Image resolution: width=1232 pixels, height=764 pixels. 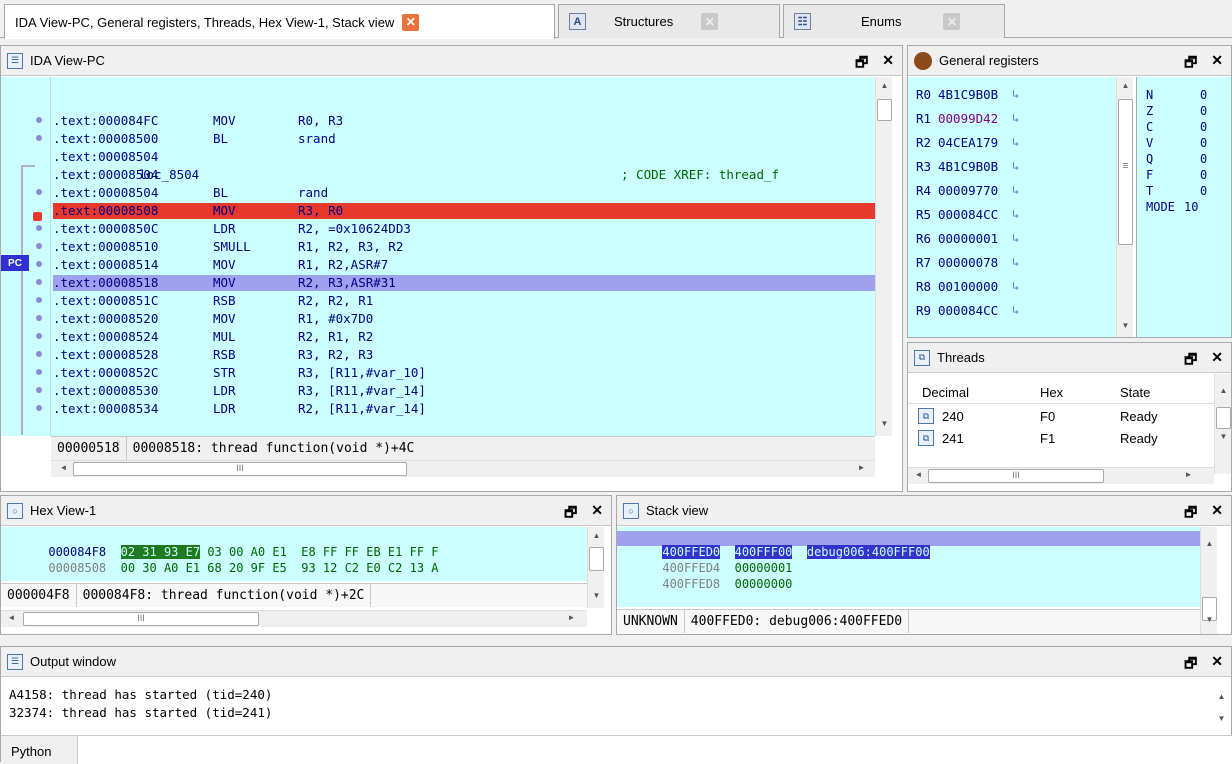 I want to click on register-row: R5 000084CC ↳, so click(x=967, y=214).